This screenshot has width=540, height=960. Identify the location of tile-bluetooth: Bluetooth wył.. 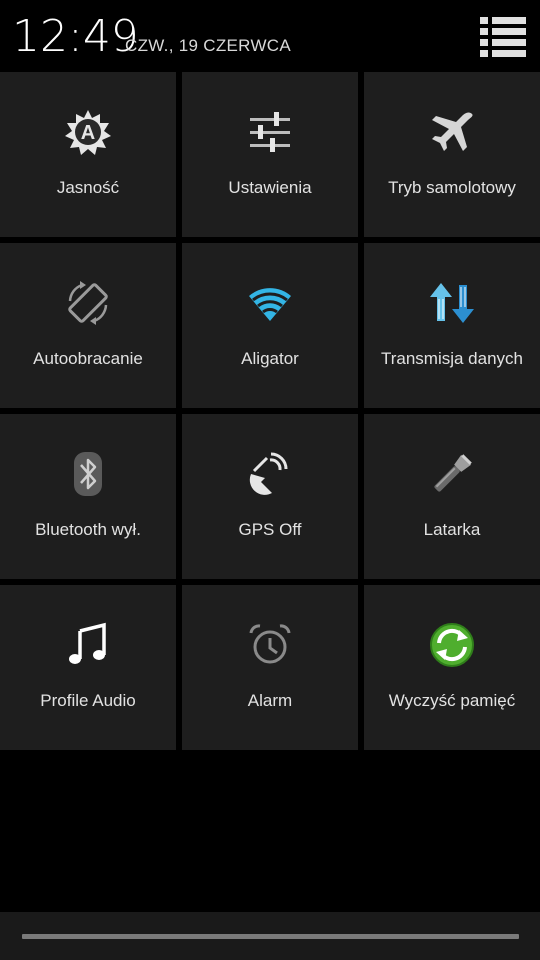
(88, 496).